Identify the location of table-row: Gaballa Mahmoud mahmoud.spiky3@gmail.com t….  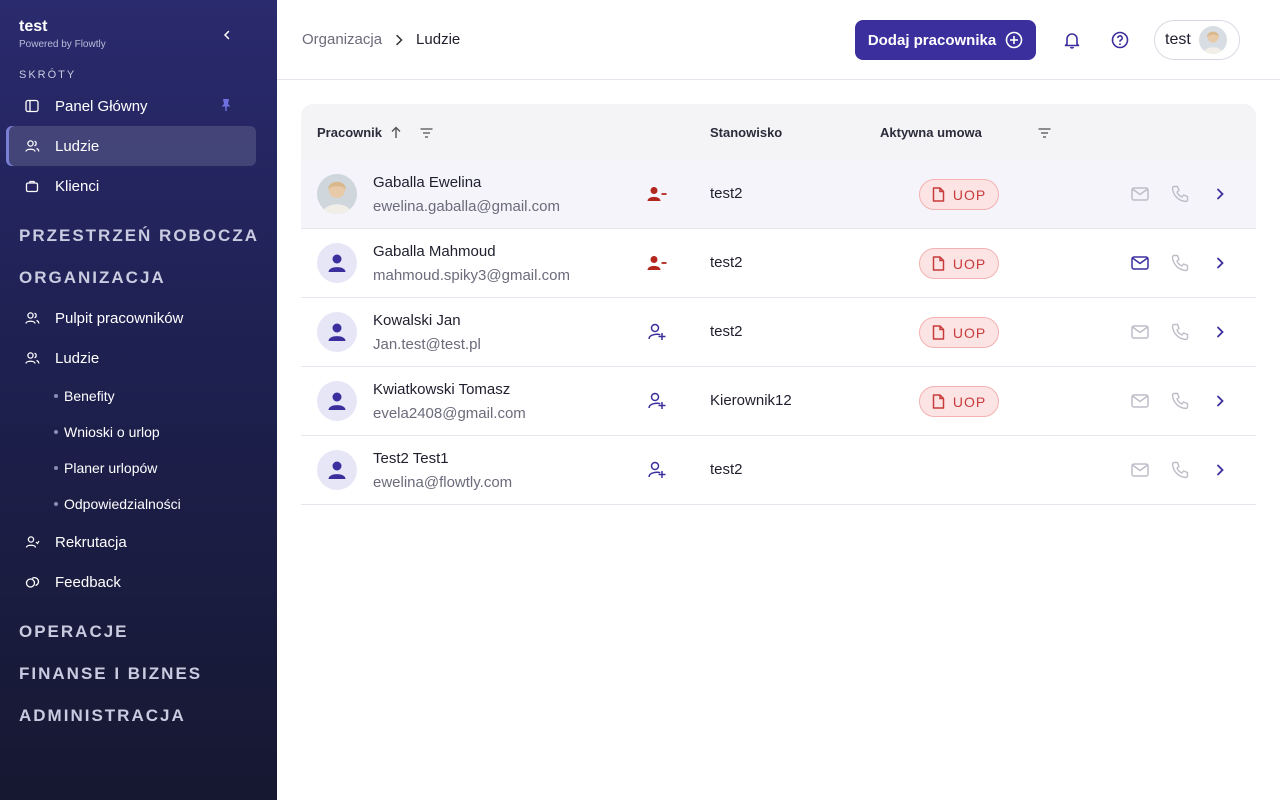
(778, 263).